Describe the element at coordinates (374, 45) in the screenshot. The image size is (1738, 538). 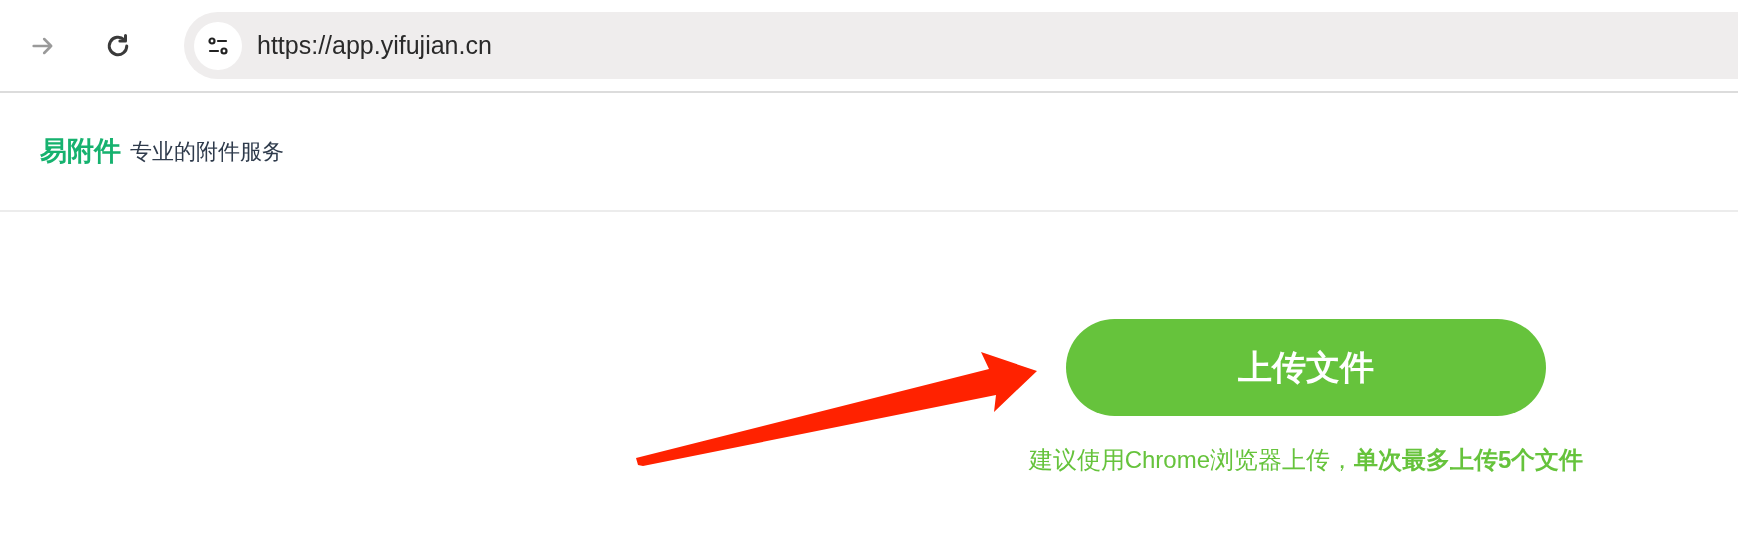
I see `url-text: https://app.yifujian.cn` at that location.